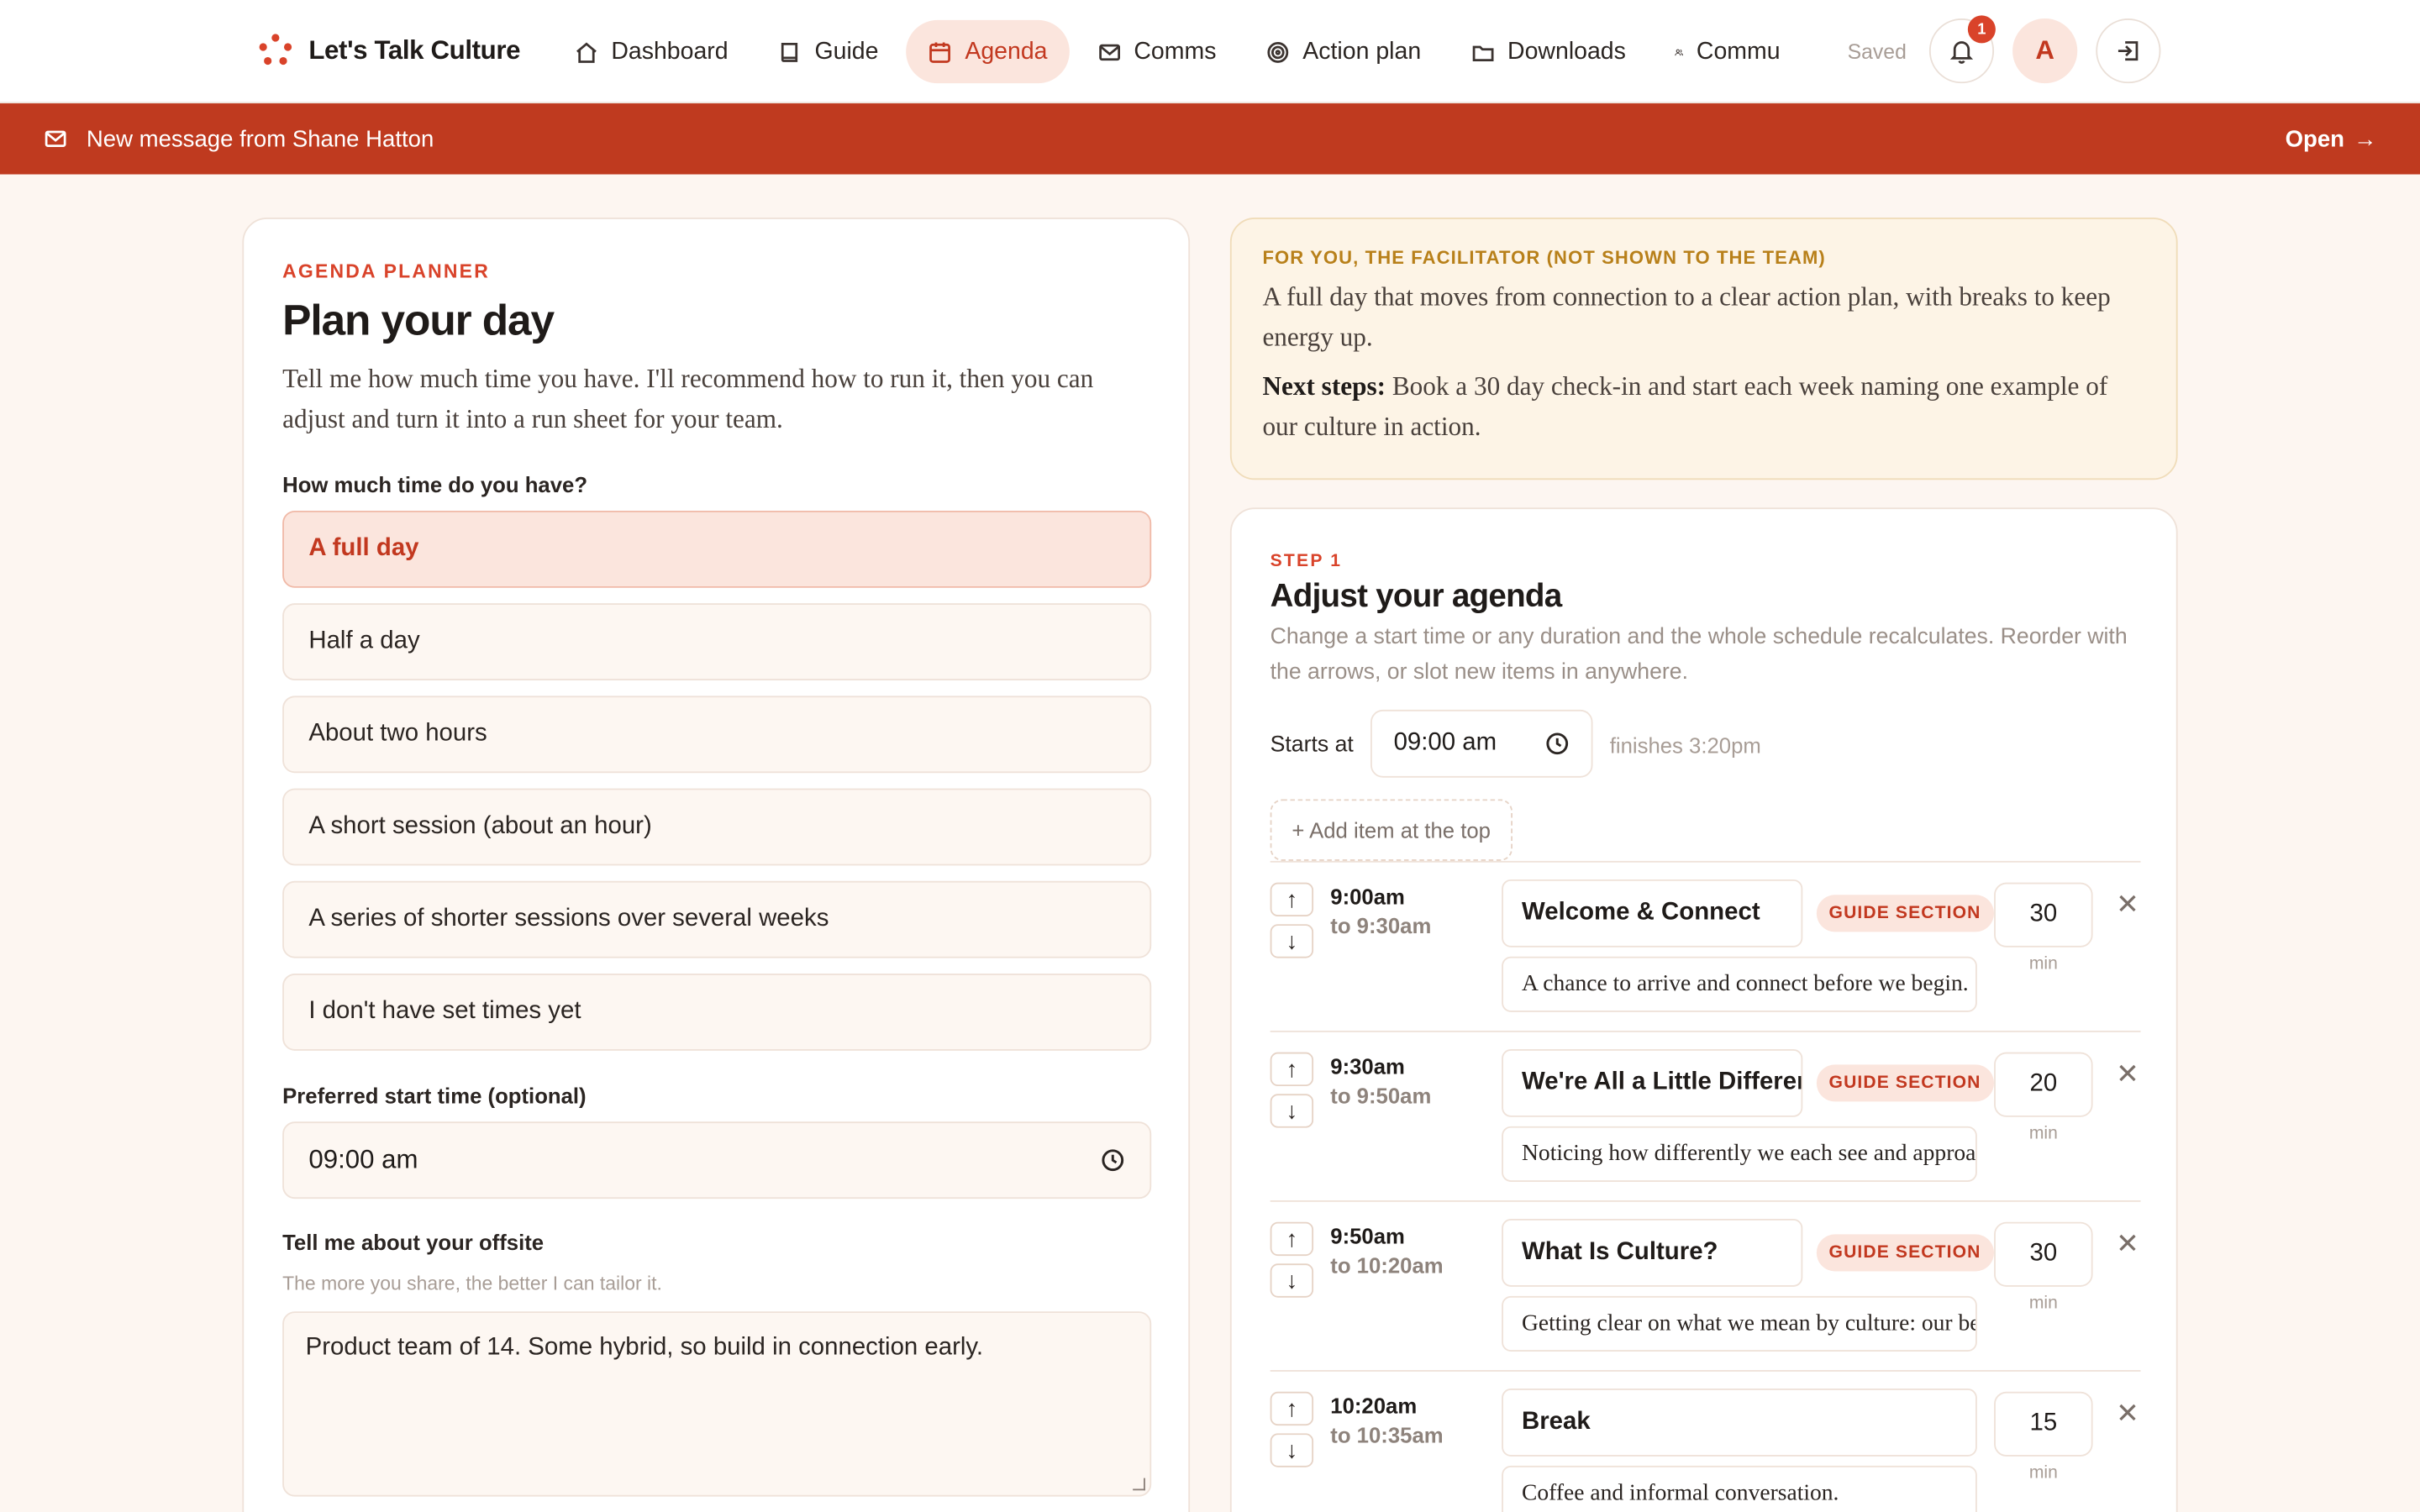  I want to click on step-eyebrow: STEP 1, so click(1306, 561).